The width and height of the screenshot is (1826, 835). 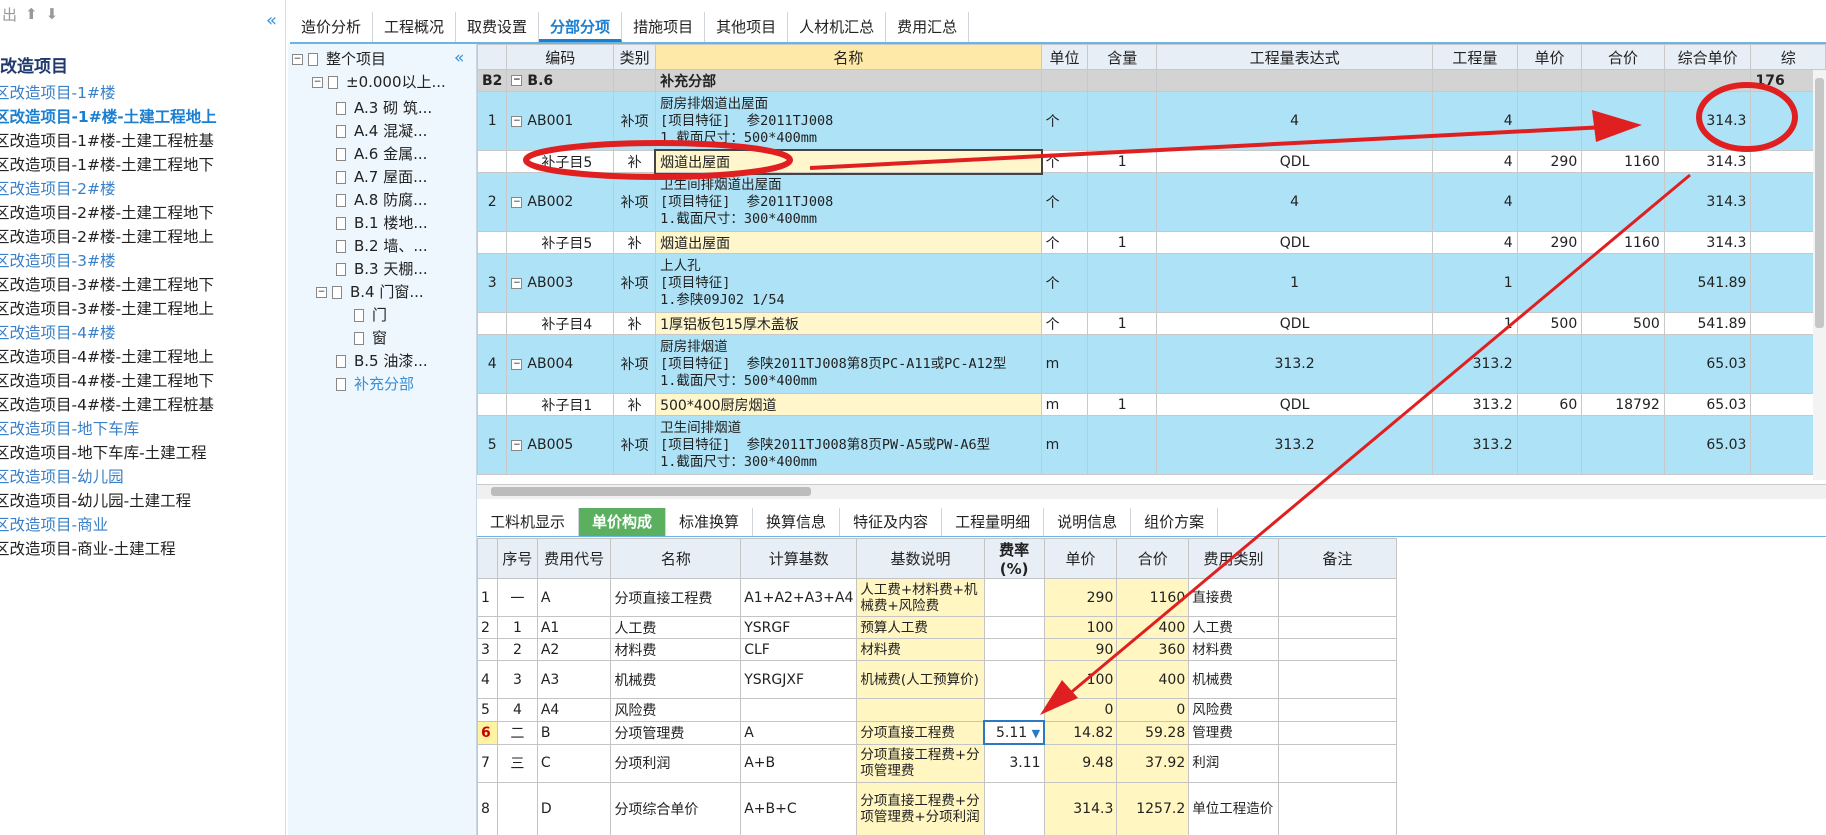 I want to click on composition-row: 5 4 A4 风险费 0 0 风险费, so click(x=937, y=710).